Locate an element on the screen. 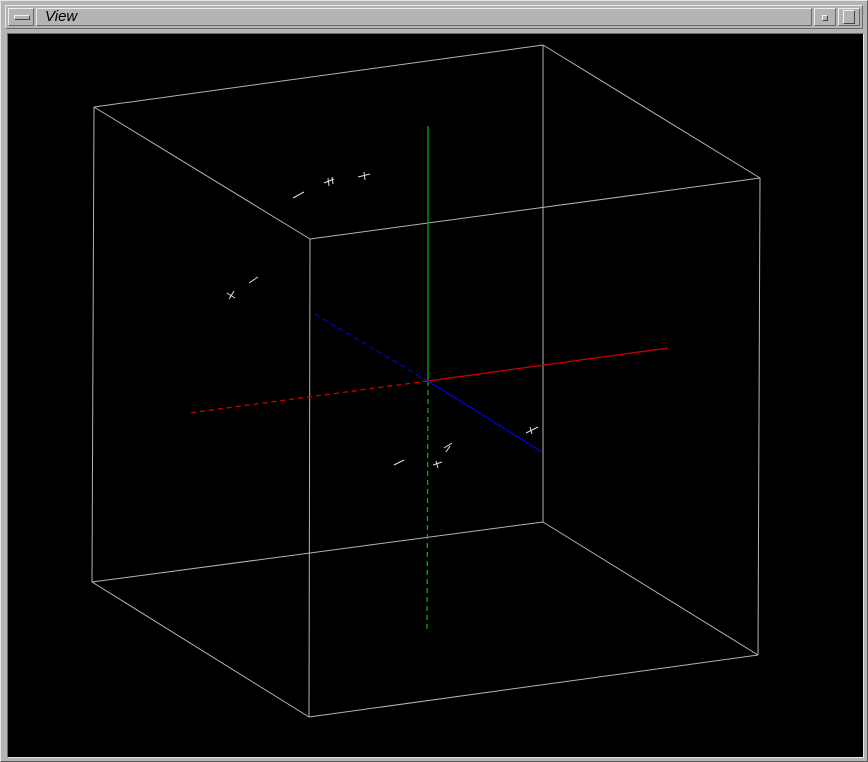 Image resolution: width=868 pixels, height=762 pixels. axis-z-positive is located at coordinates (485, 416).